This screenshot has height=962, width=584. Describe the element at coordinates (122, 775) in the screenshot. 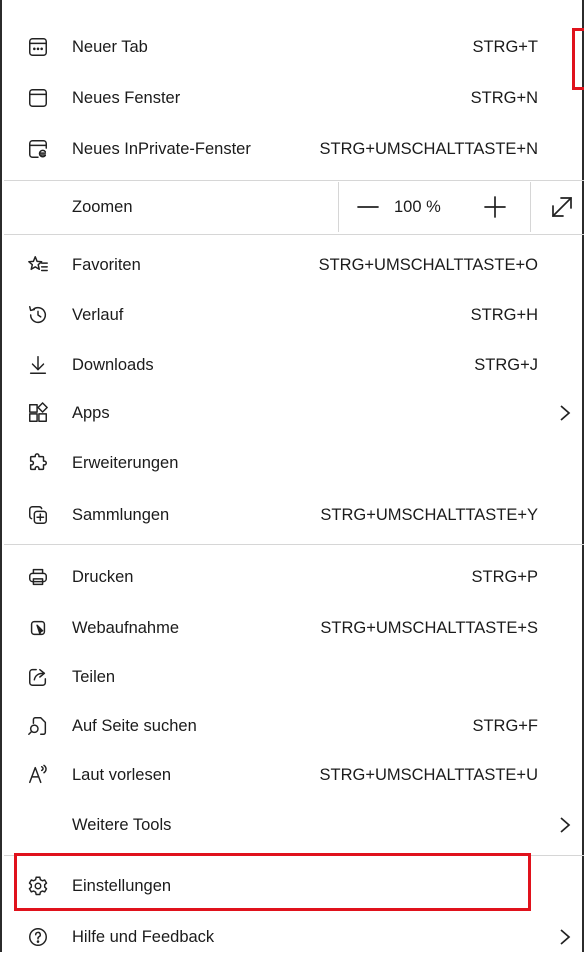

I see `menu-item-label: Laut vorlesen` at that location.